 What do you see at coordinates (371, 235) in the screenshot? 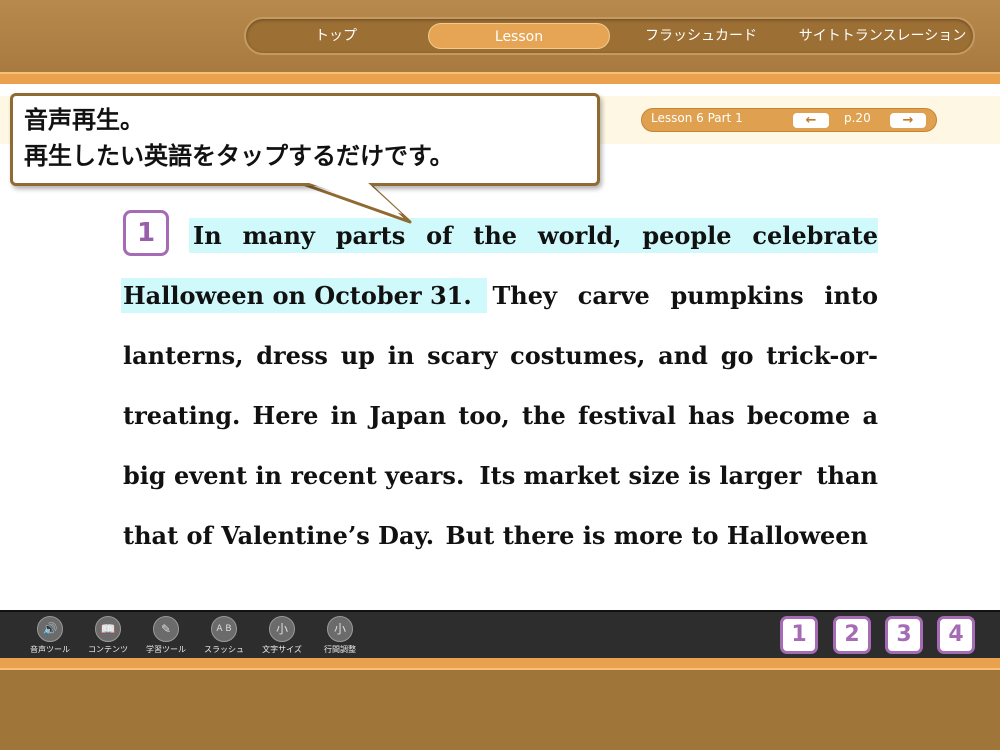
I see `word: parts` at bounding box center [371, 235].